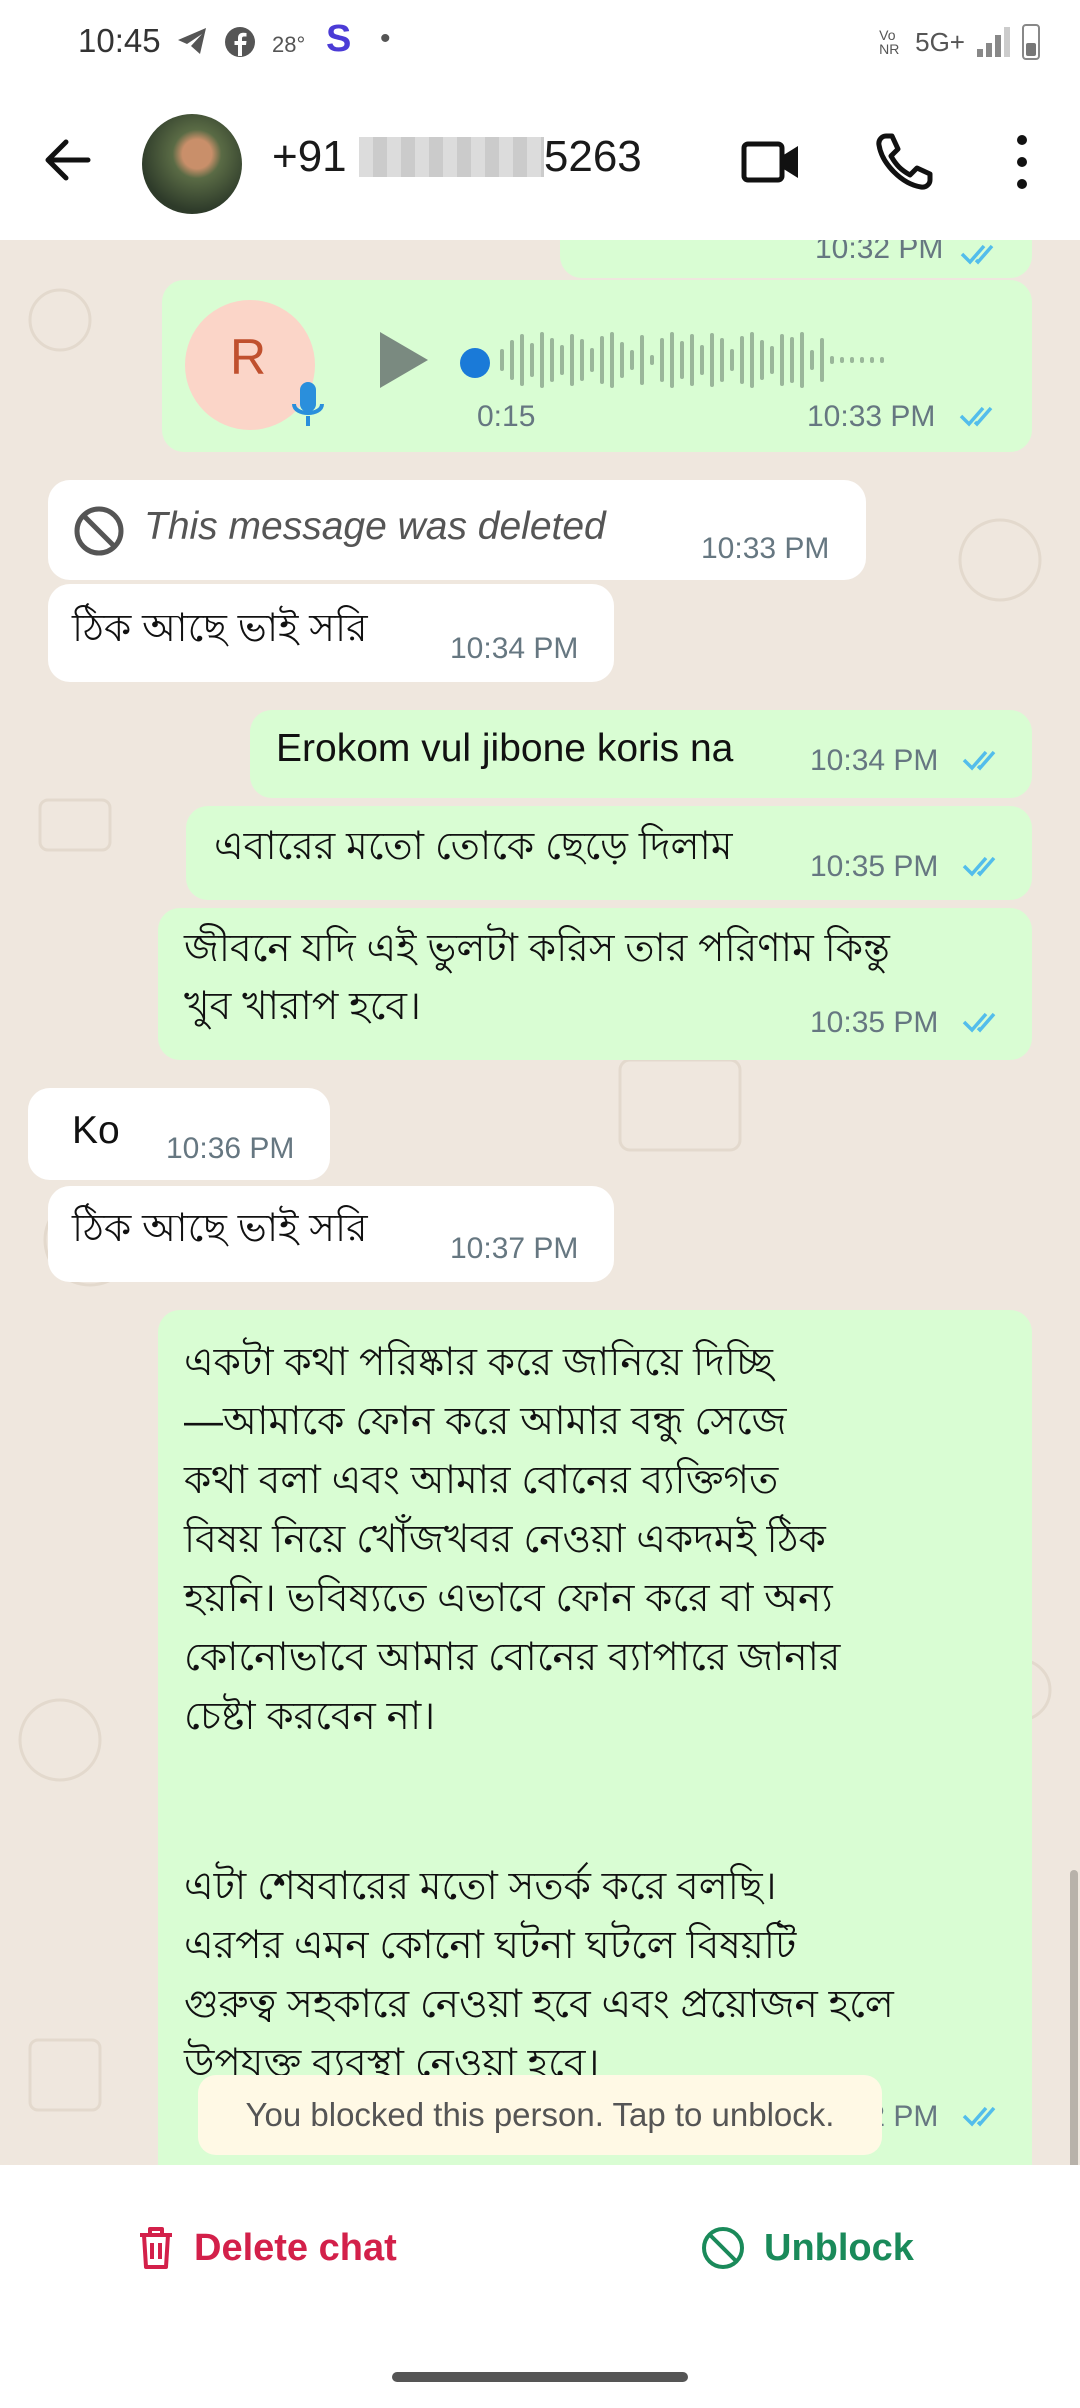  I want to click on play-button-icon, so click(402, 360).